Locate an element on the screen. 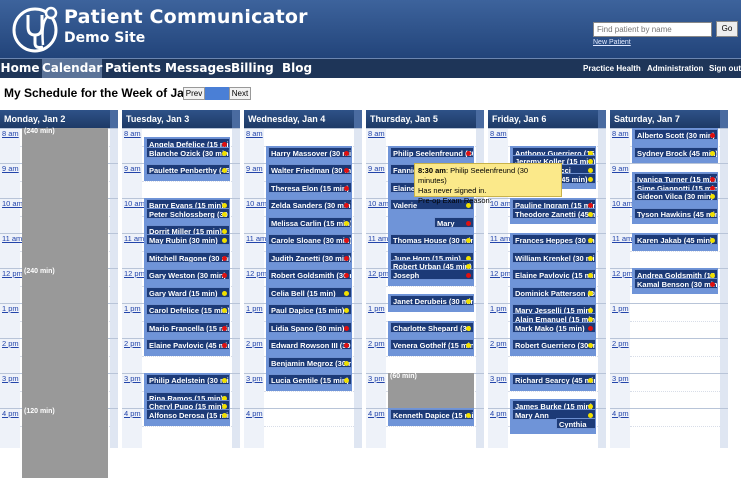  find-patient-input is located at coordinates (652, 29).